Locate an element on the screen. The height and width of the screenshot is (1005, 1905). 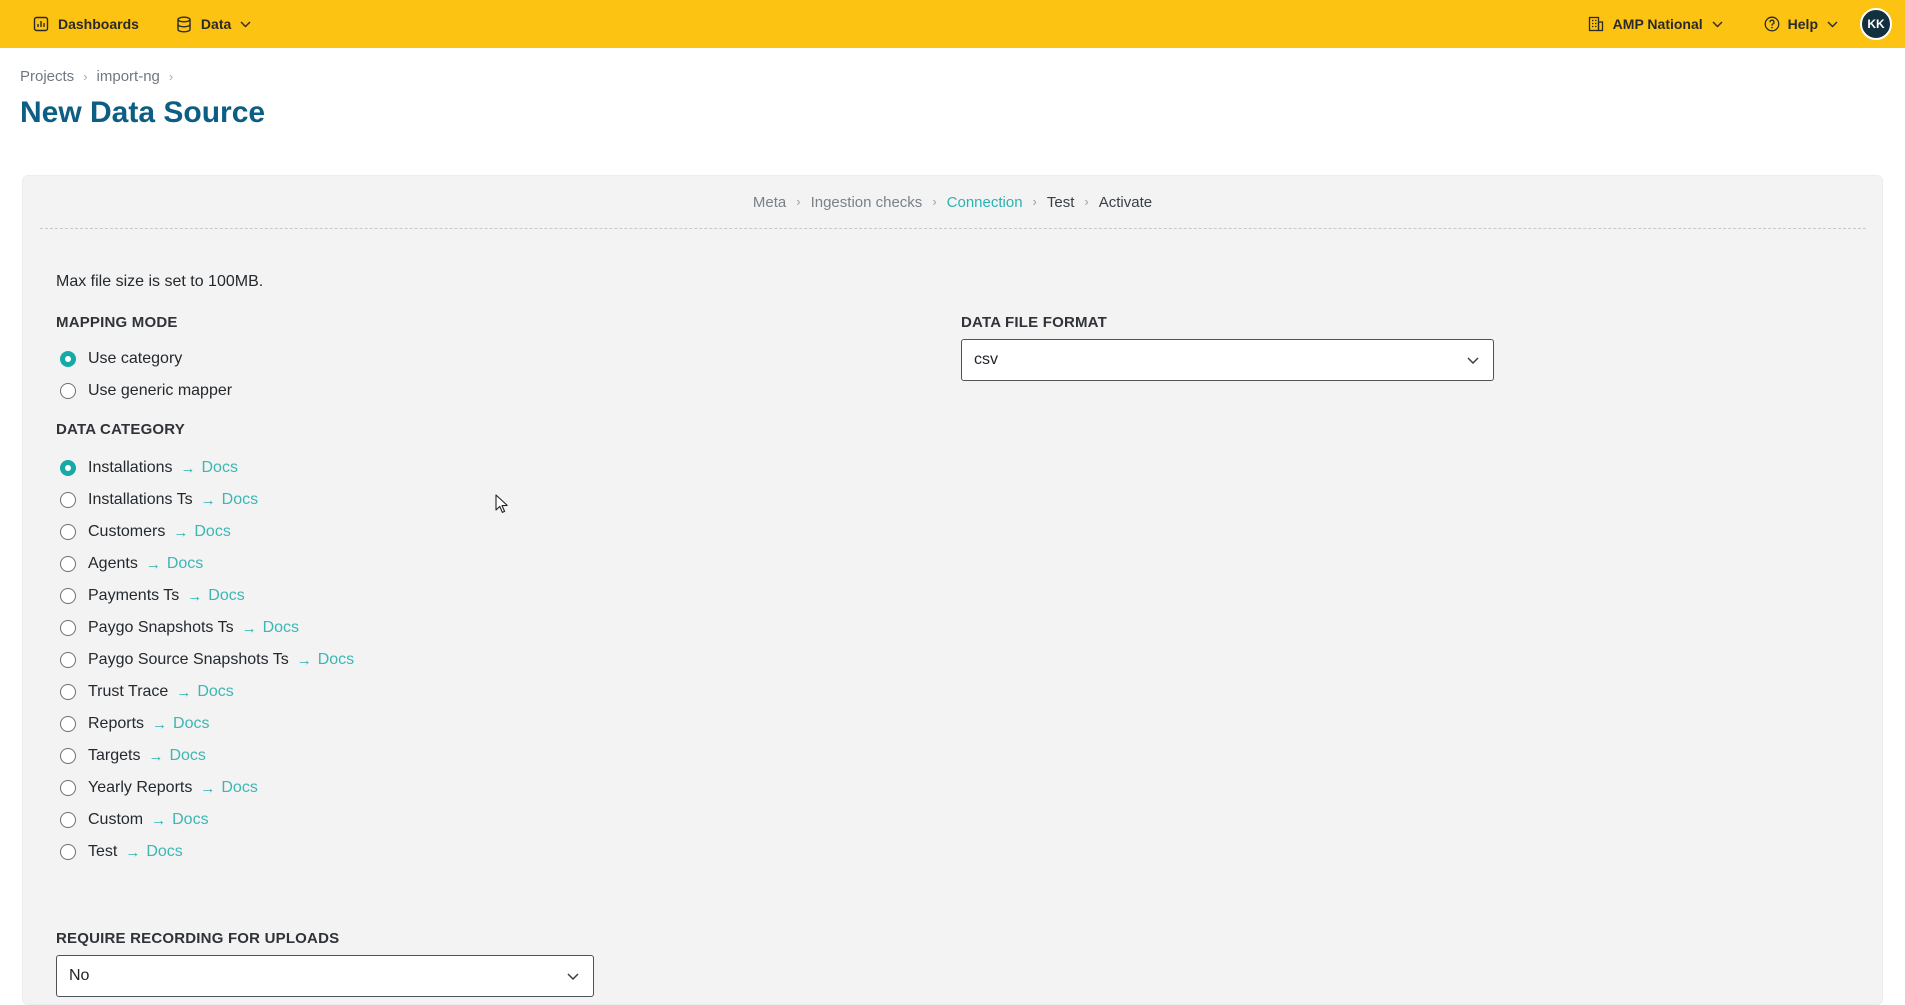
nav-help-label: Help is located at coordinates (1802, 24).